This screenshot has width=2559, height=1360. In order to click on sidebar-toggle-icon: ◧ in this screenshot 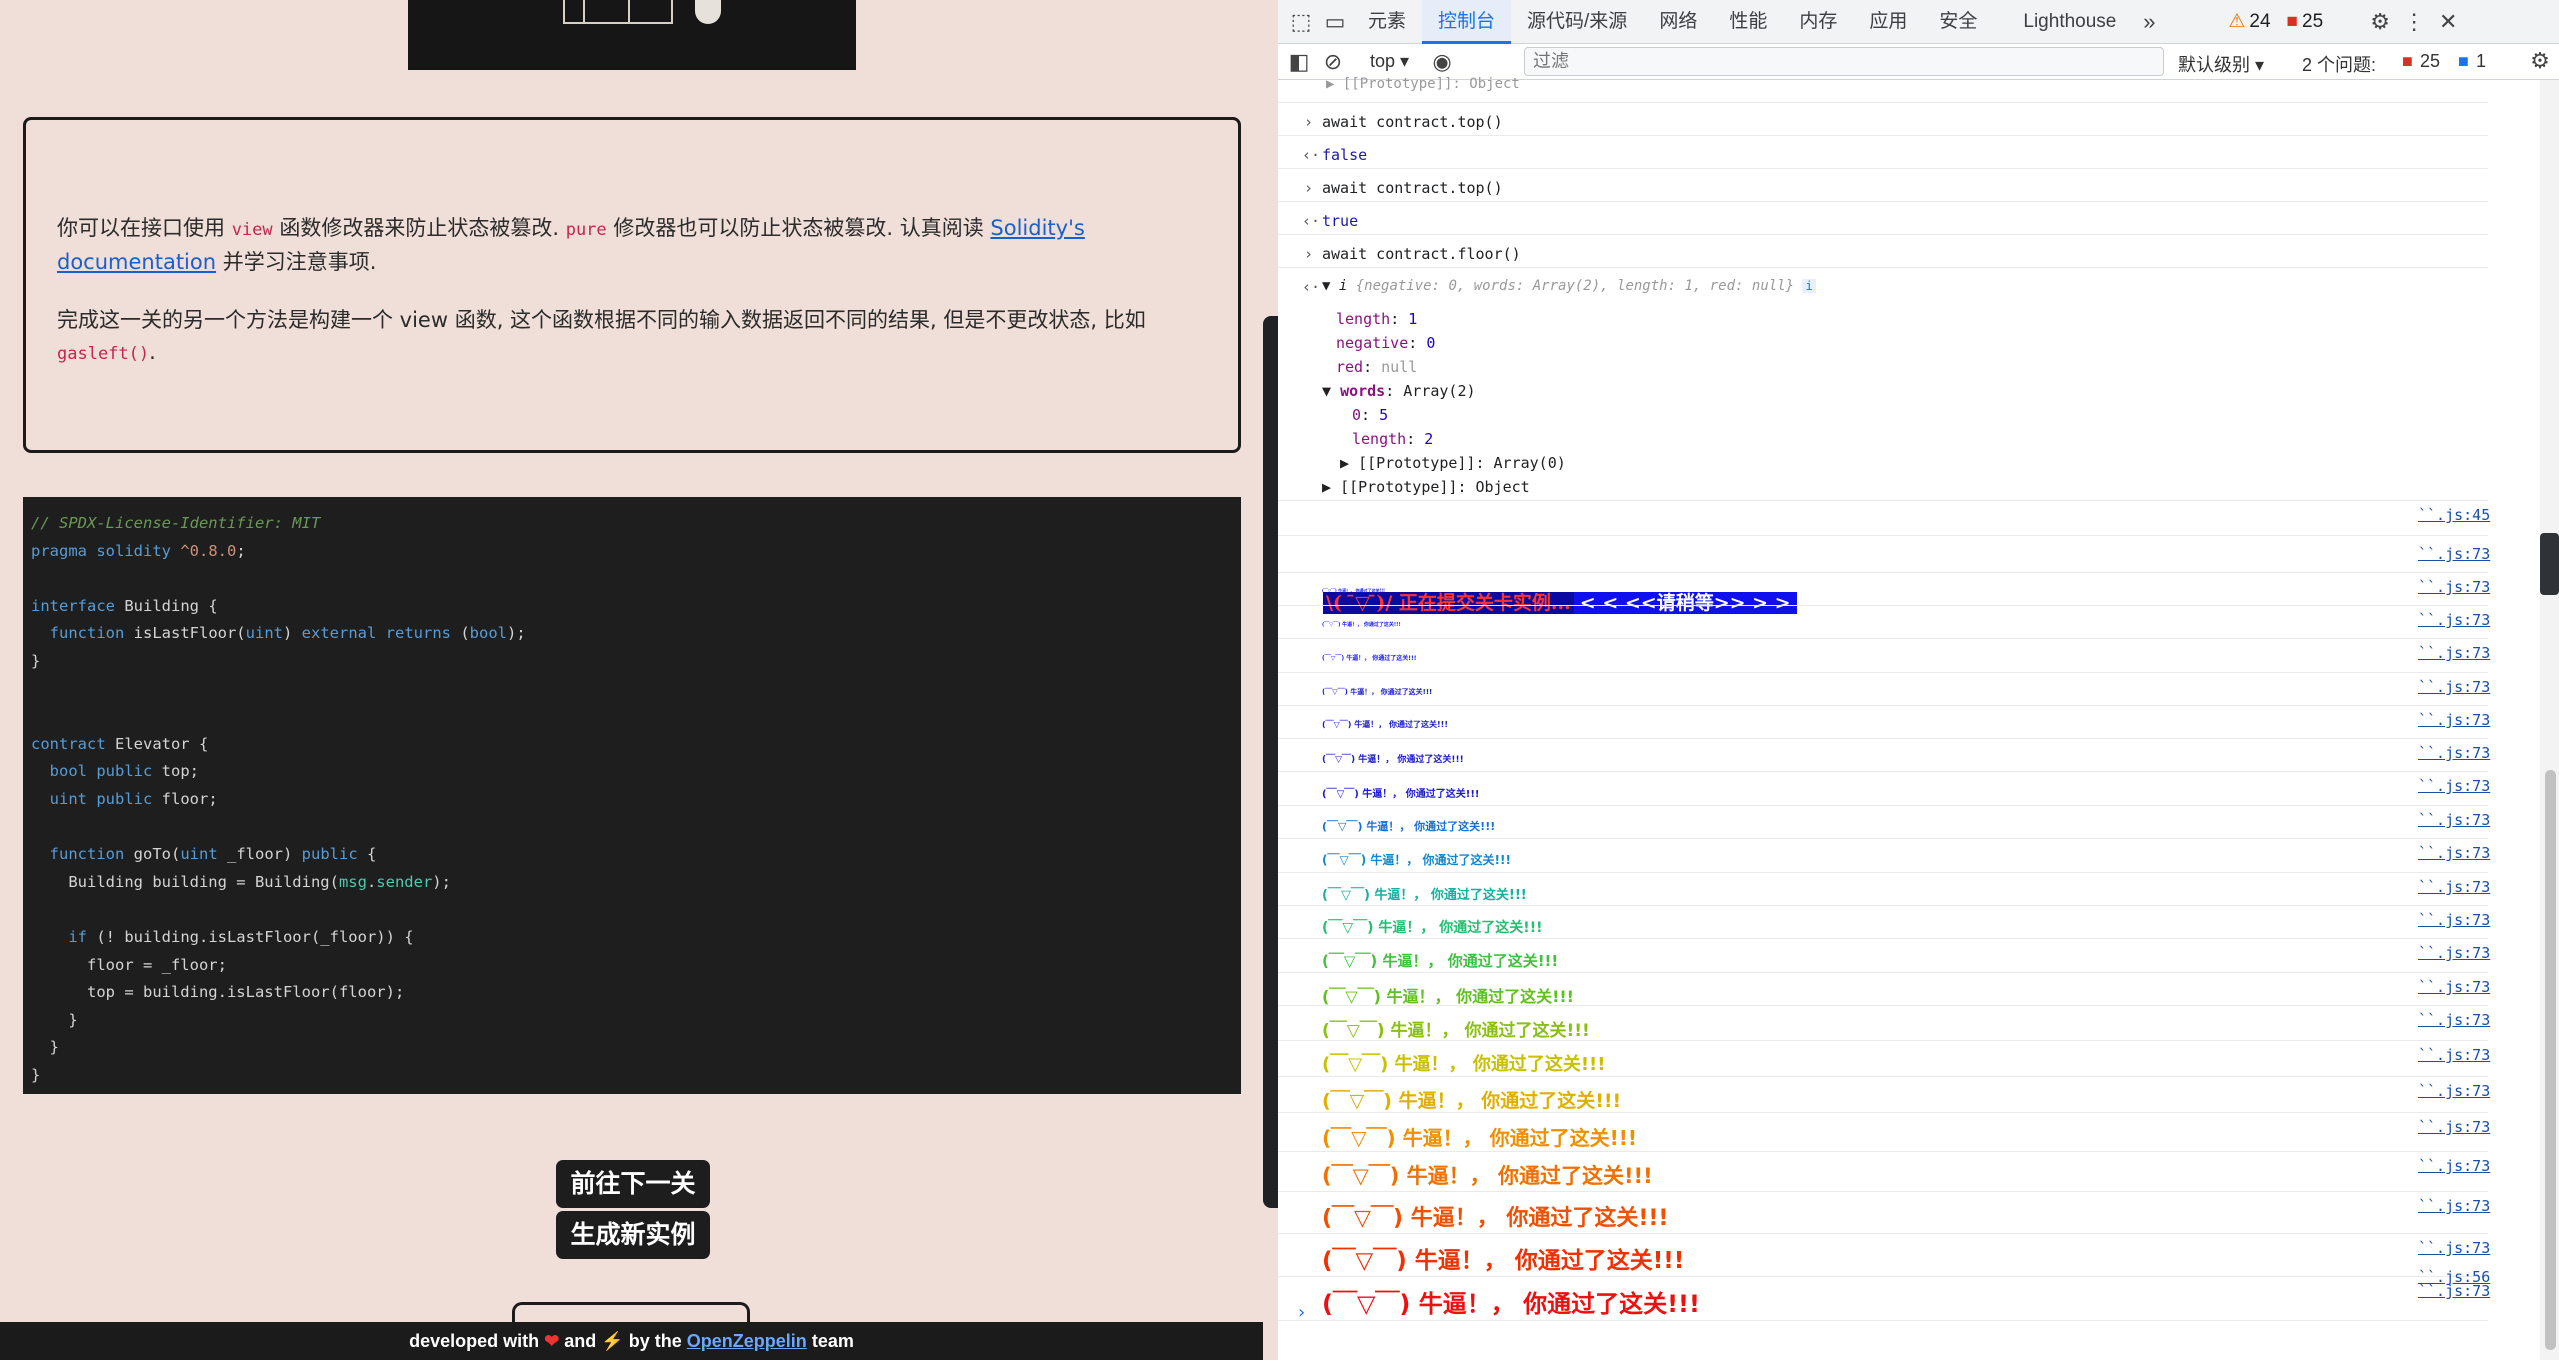, I will do `click(1299, 62)`.